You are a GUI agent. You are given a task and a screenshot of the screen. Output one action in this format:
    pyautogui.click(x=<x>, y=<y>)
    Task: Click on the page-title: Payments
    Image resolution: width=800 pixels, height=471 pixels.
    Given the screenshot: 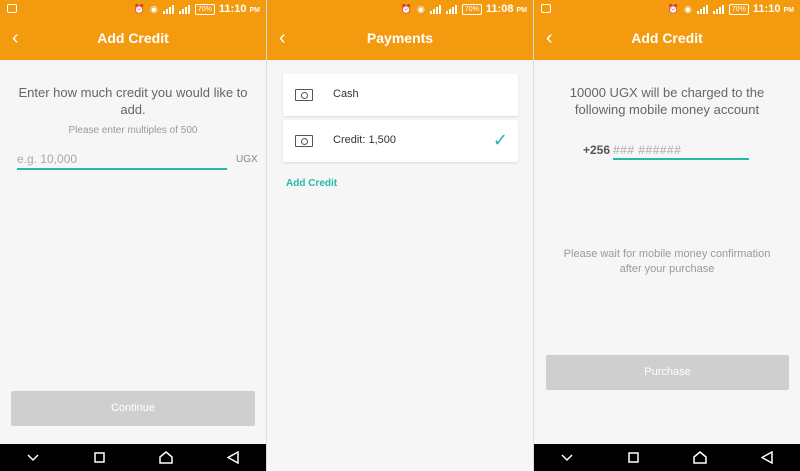 What is the action you would take?
    pyautogui.click(x=400, y=38)
    